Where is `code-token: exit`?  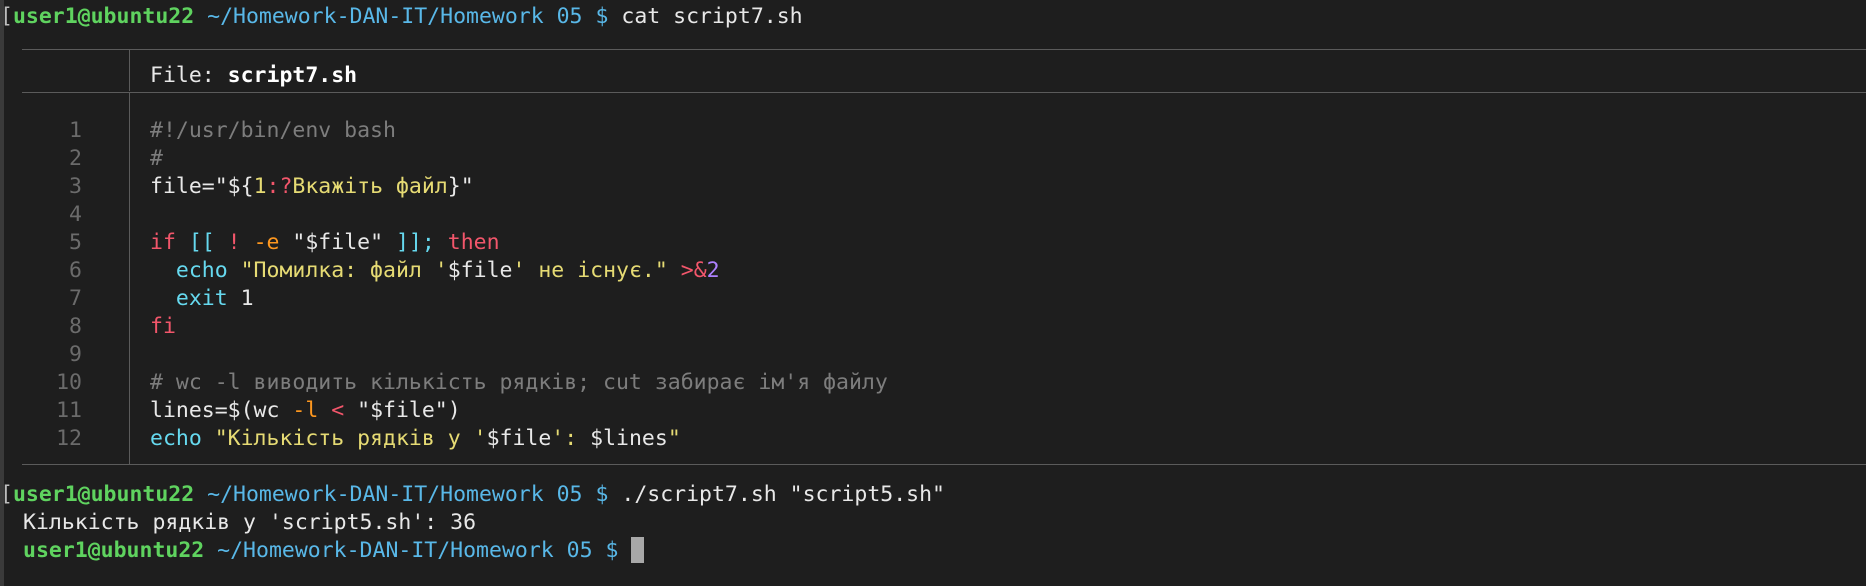 code-token: exit is located at coordinates (201, 298).